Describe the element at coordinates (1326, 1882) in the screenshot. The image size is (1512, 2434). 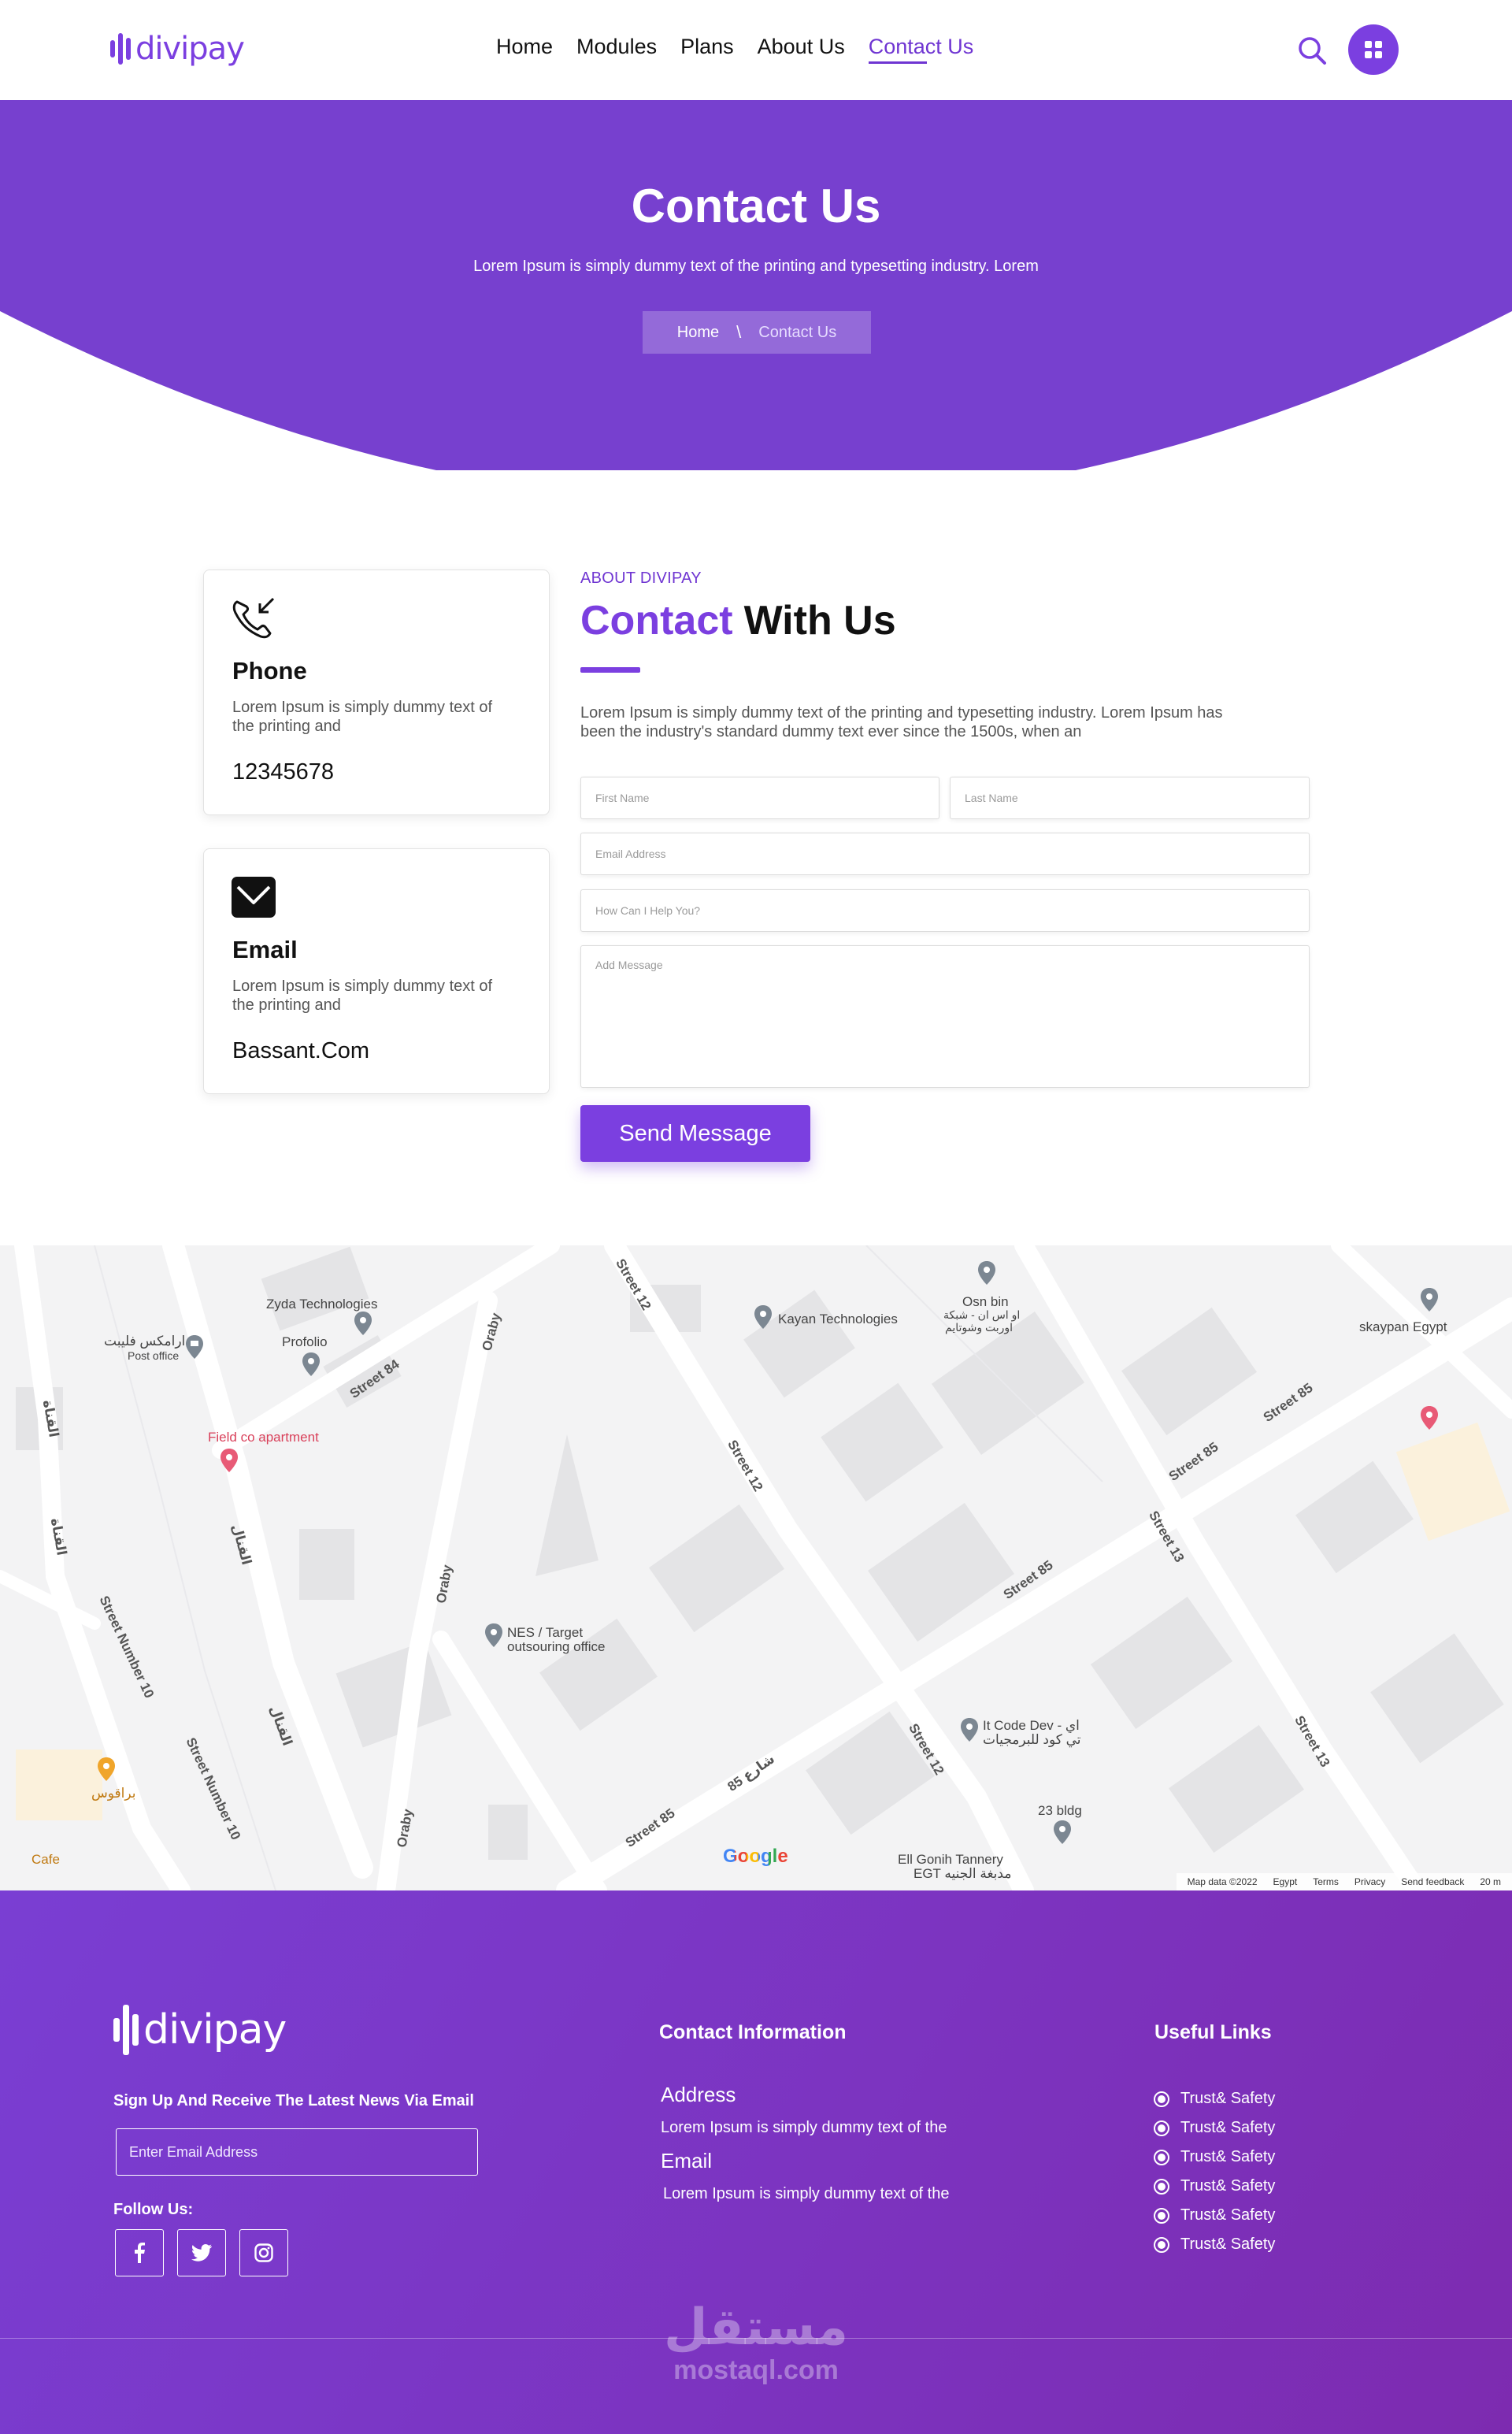
I see `map-terms-link: Terms` at that location.